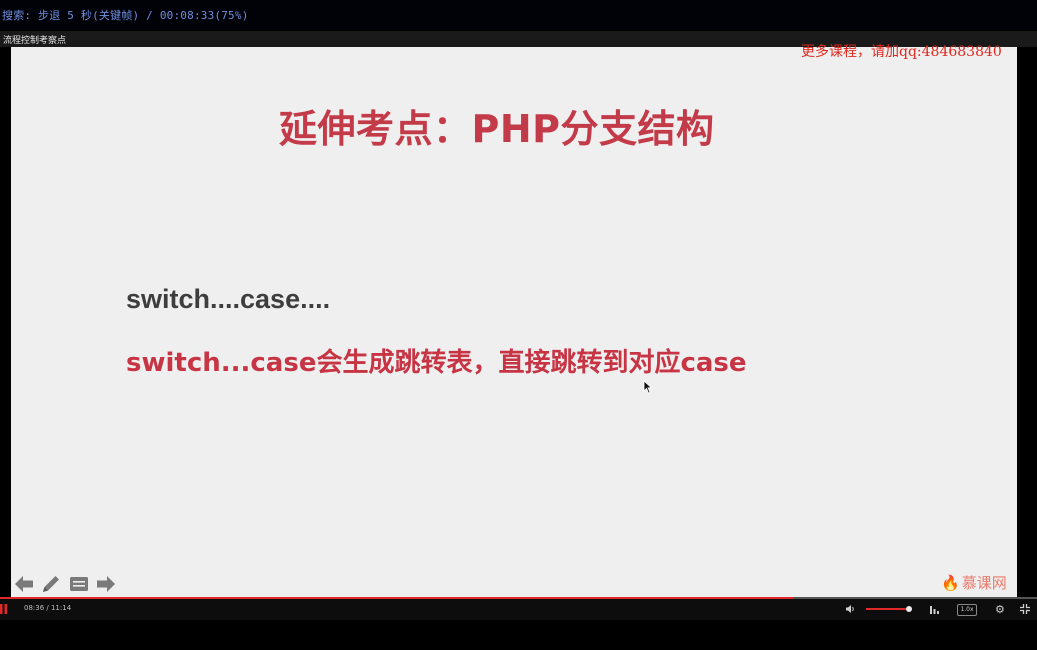 This screenshot has height=650, width=1037. I want to click on overlay-ad-text: 更多课程，请加qq:484683840, so click(901, 52).